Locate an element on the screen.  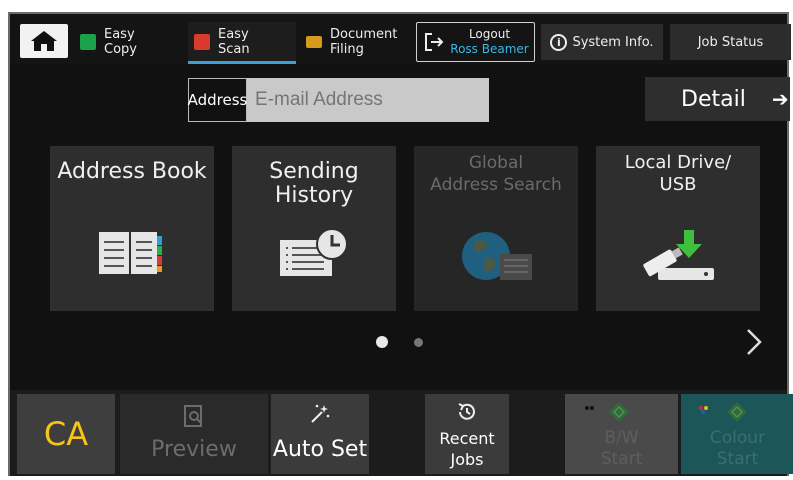
colour-start-icon is located at coordinates (723, 412).